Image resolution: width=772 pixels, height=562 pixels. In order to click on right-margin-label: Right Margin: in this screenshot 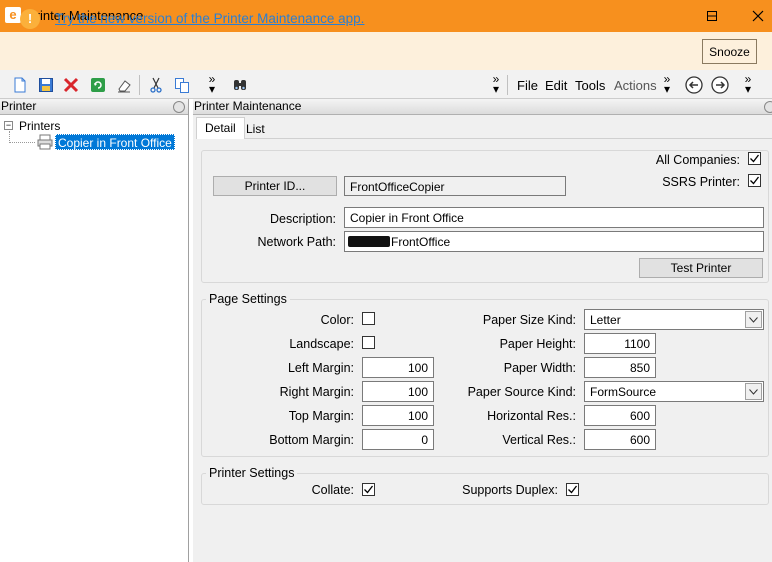, I will do `click(316, 392)`.